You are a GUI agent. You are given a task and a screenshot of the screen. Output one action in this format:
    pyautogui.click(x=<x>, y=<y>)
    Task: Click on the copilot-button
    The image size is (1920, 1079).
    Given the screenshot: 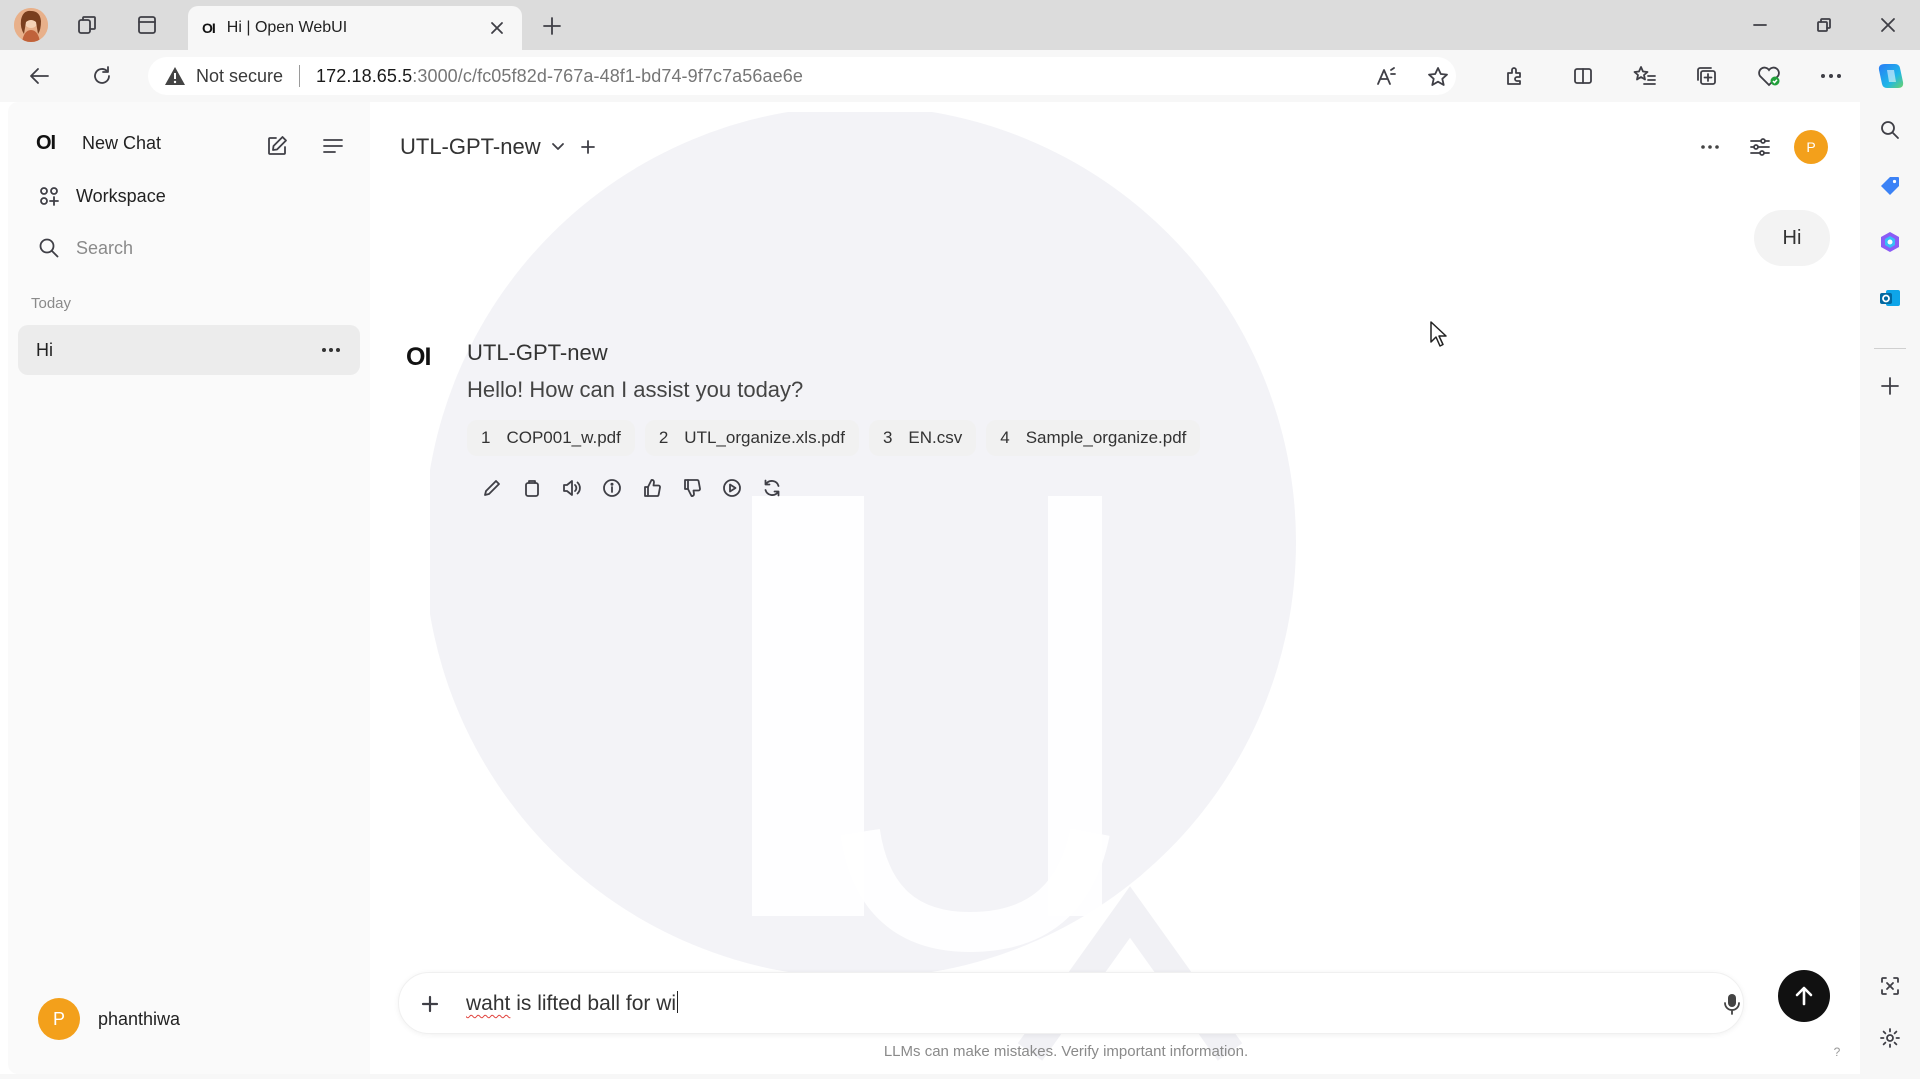 What is the action you would take?
    pyautogui.click(x=1891, y=76)
    